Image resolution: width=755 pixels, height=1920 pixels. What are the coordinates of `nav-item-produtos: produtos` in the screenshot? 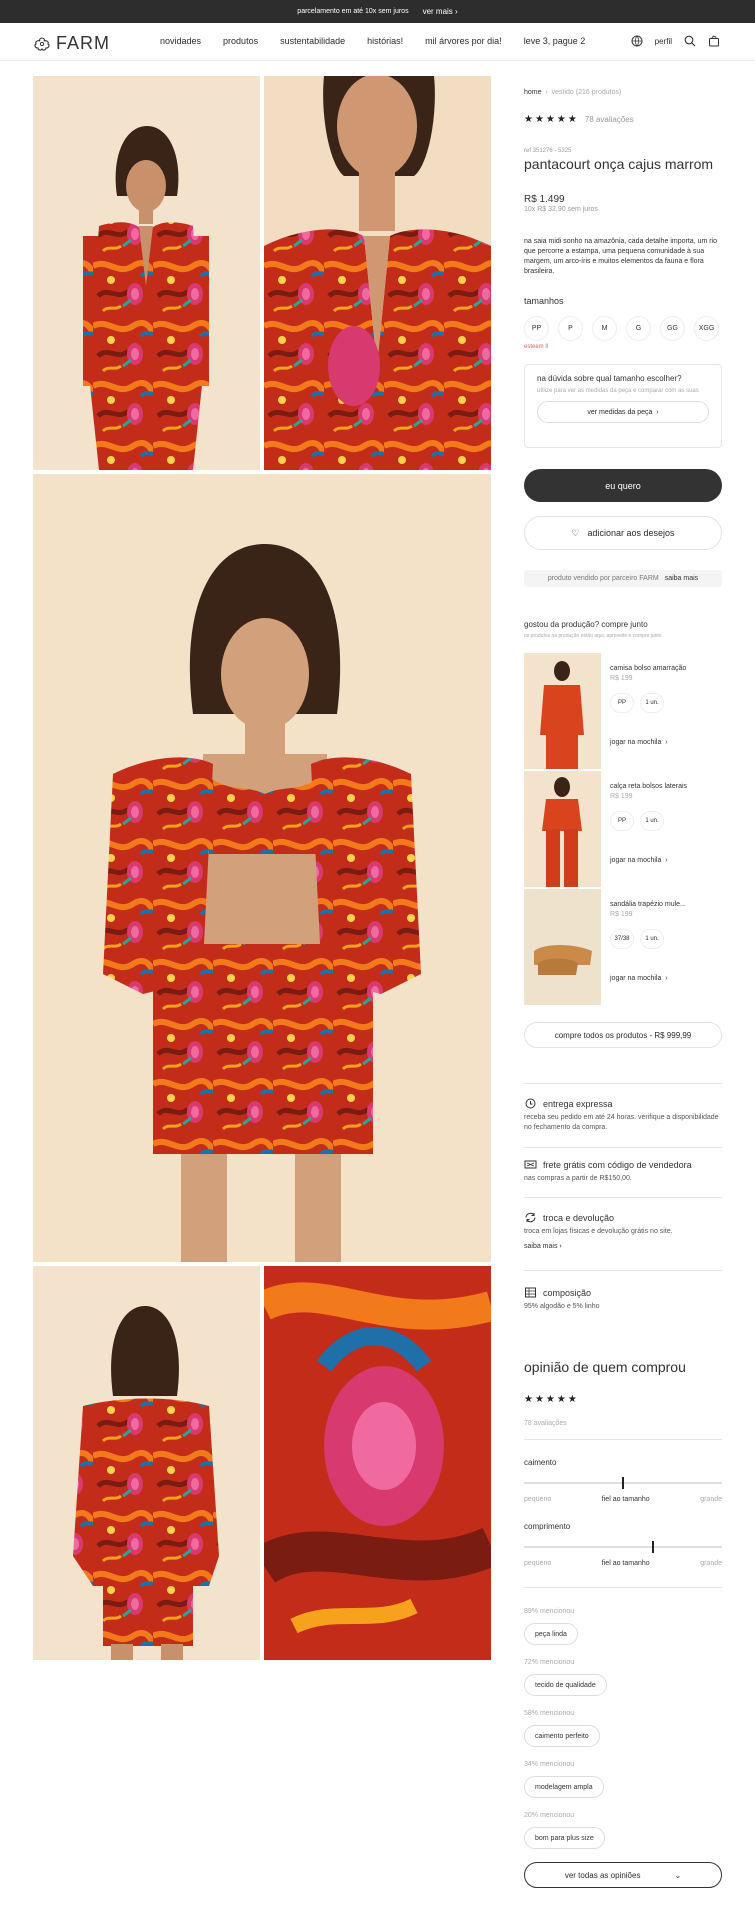 It's located at (240, 41).